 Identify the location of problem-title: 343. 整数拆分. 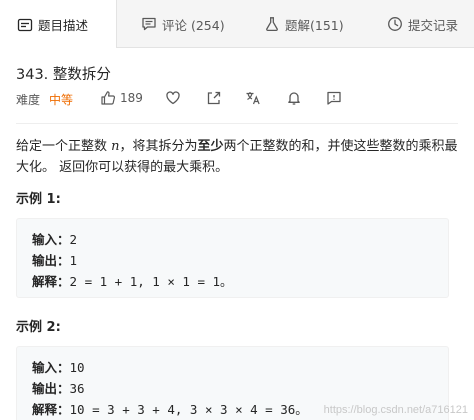
(63, 75).